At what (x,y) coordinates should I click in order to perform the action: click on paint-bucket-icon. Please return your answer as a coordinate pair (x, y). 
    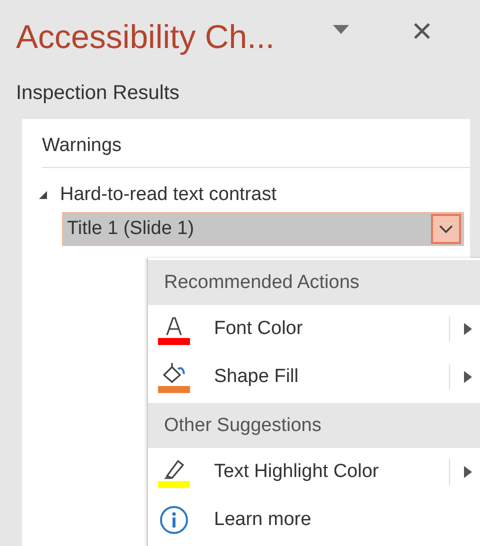
    Looking at the image, I should click on (174, 377).